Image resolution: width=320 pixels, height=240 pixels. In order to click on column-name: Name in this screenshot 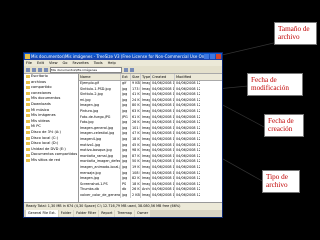, I will do `click(100, 77)`.